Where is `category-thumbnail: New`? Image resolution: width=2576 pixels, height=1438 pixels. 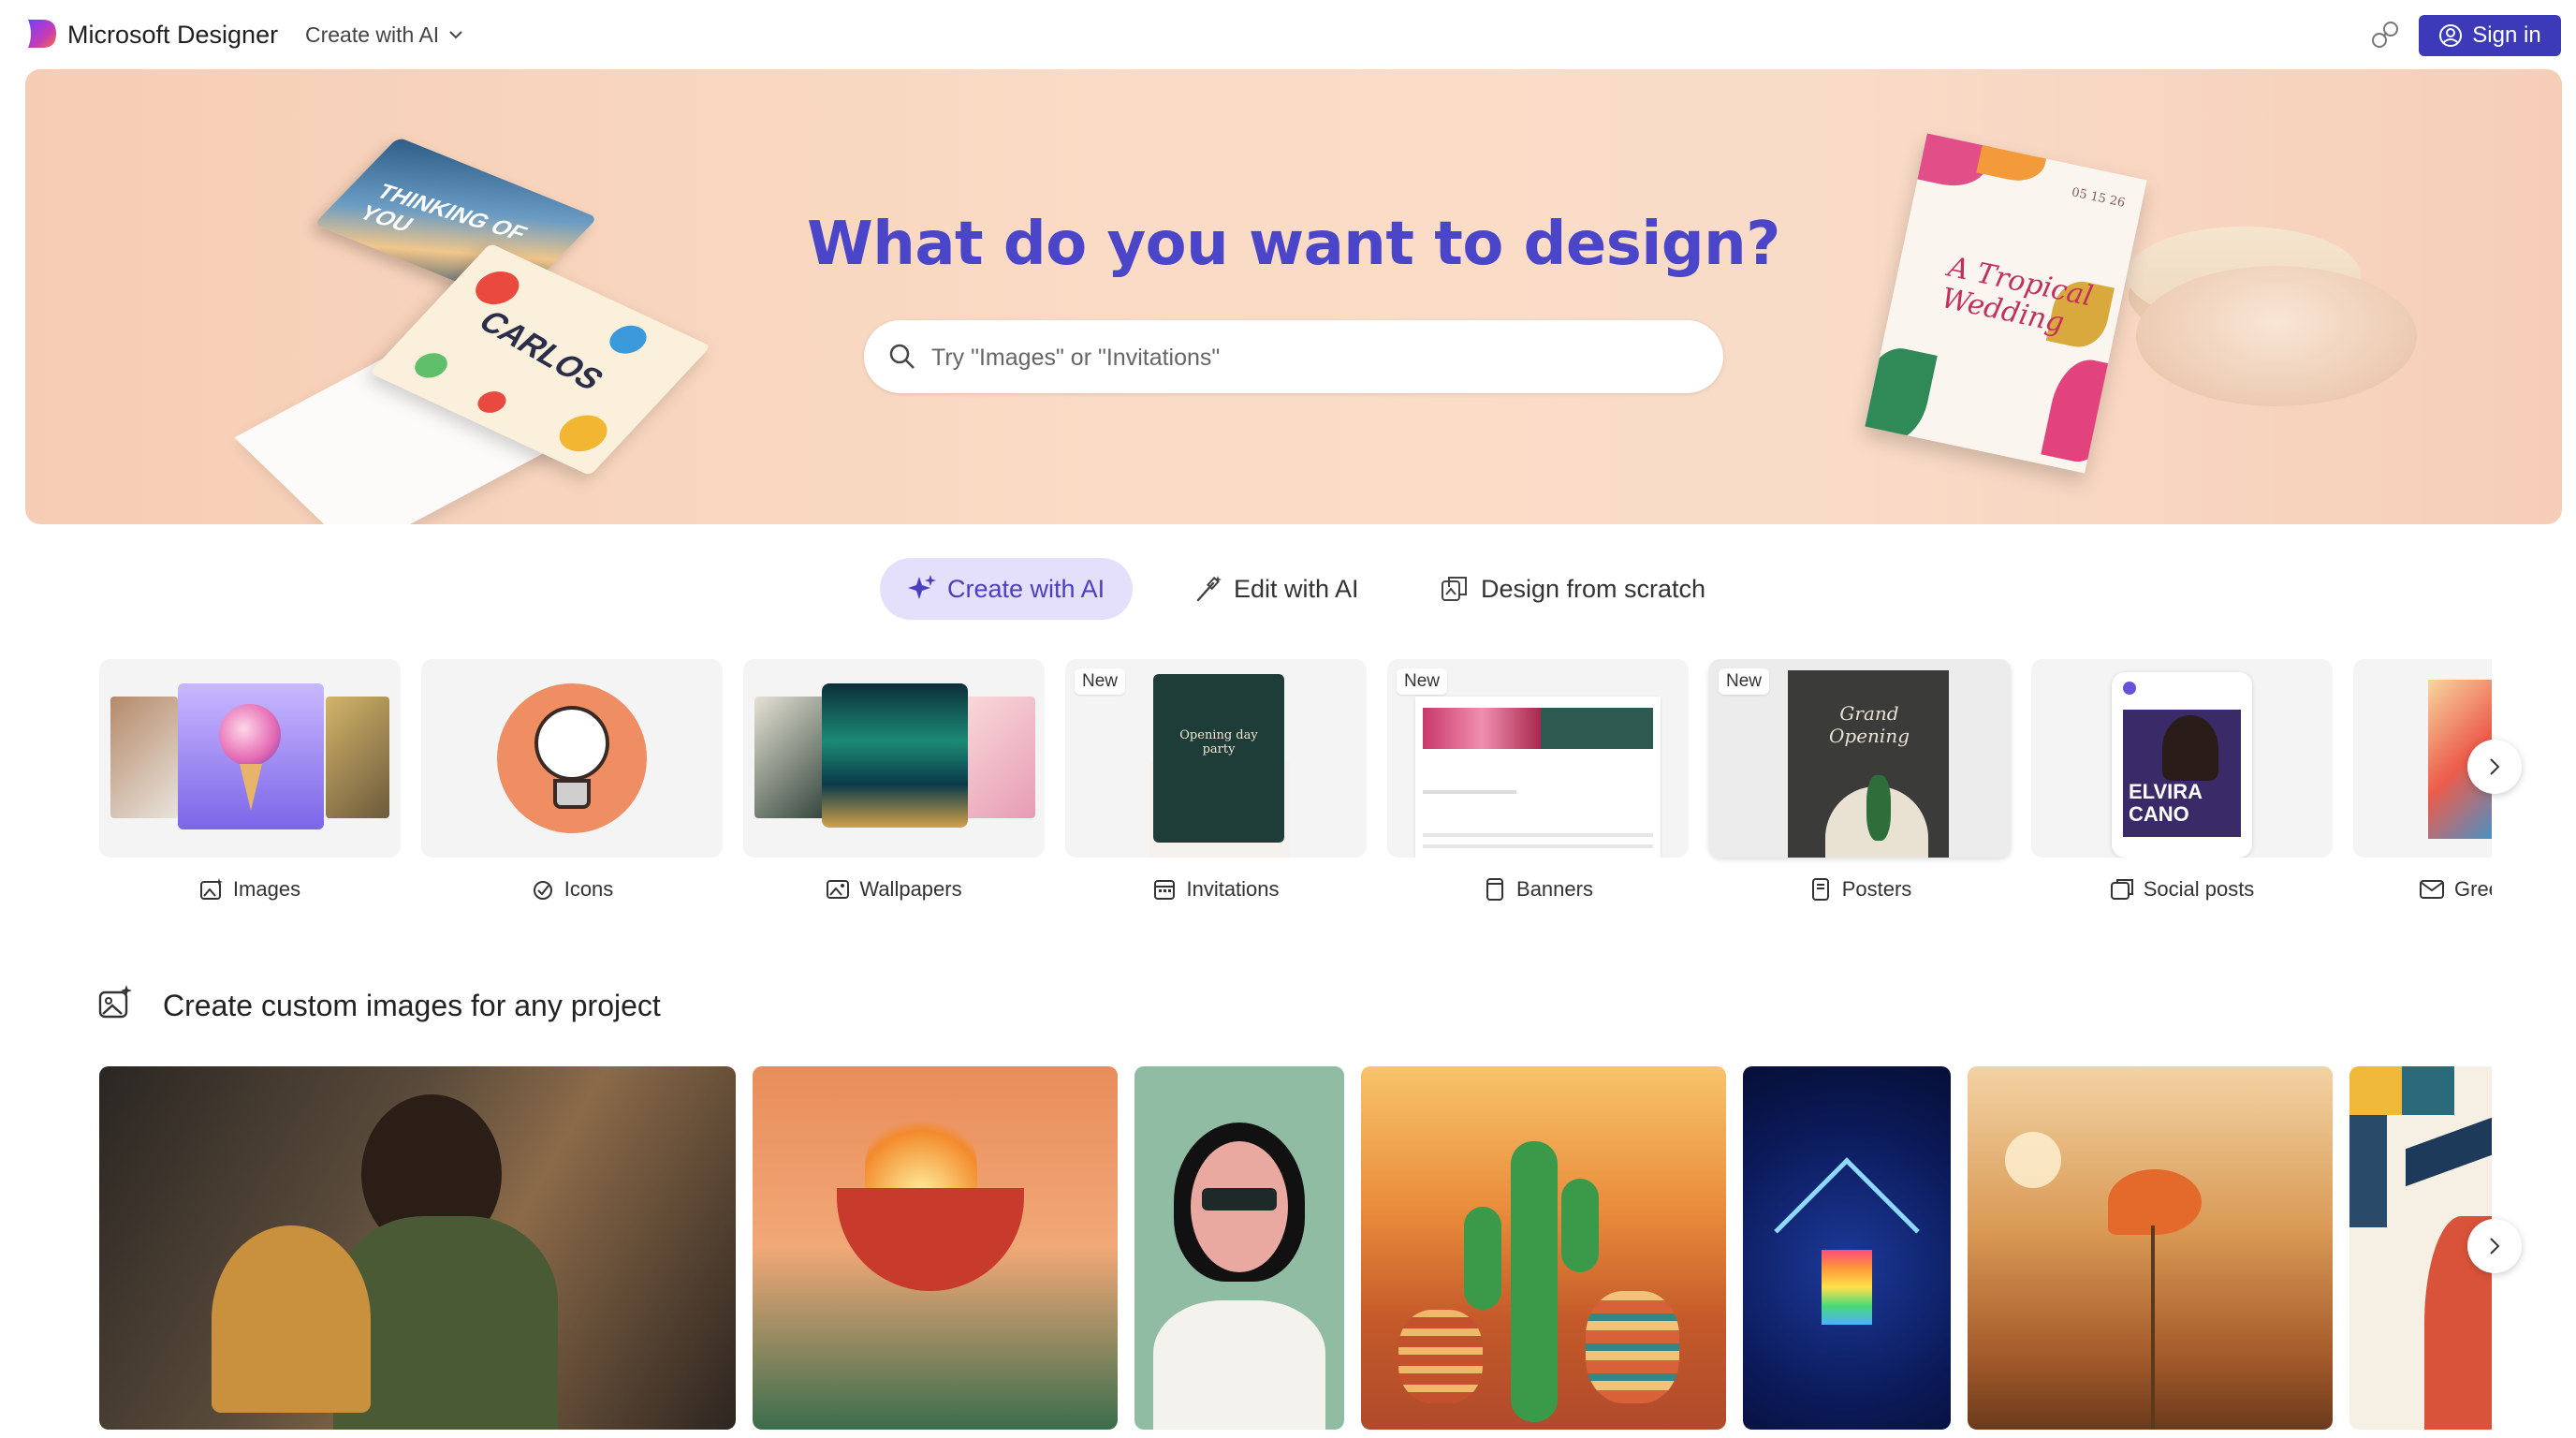
category-thumbnail: New is located at coordinates (1538, 758).